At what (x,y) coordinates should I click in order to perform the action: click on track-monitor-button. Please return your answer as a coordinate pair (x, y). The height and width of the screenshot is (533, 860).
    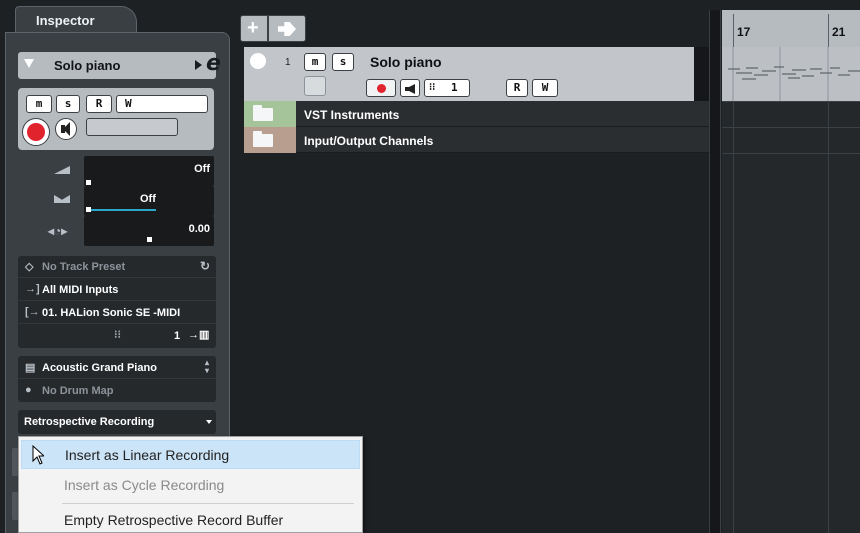
    Looking at the image, I should click on (410, 88).